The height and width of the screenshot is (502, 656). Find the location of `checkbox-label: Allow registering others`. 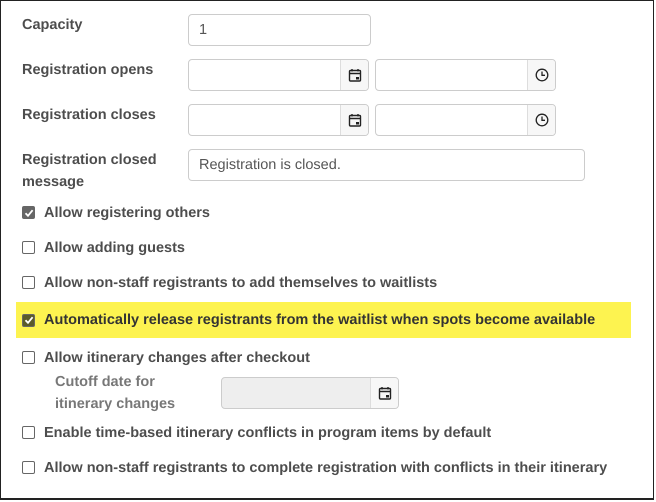

checkbox-label: Allow registering others is located at coordinates (127, 212).